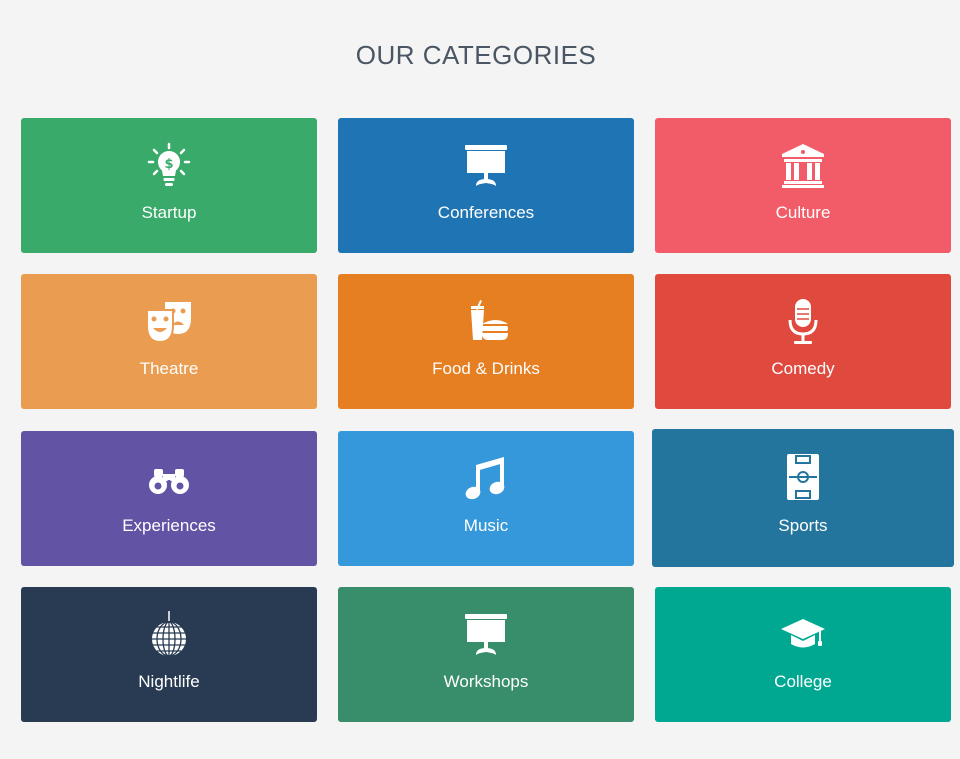 The width and height of the screenshot is (960, 759). I want to click on soccer-field-icon, so click(803, 477).